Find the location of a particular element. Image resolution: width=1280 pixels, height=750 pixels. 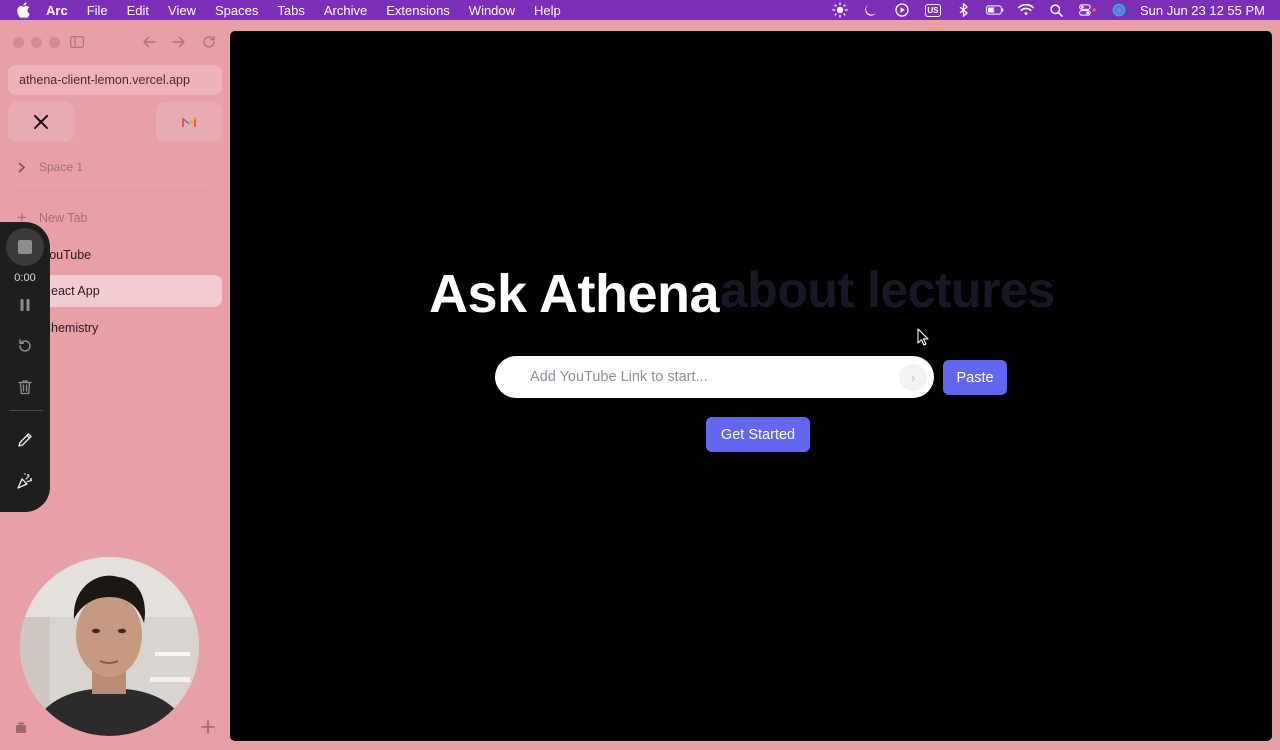

reload-icon is located at coordinates (209, 42).